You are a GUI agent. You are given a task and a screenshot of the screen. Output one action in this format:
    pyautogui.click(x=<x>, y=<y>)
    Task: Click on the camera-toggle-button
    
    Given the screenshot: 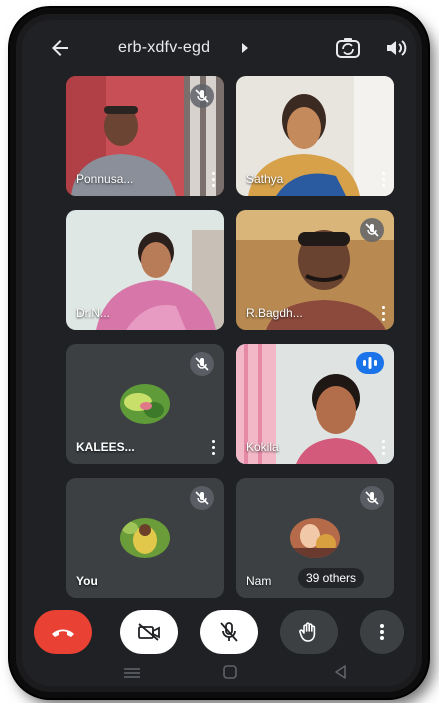 What is the action you would take?
    pyautogui.click(x=149, y=632)
    